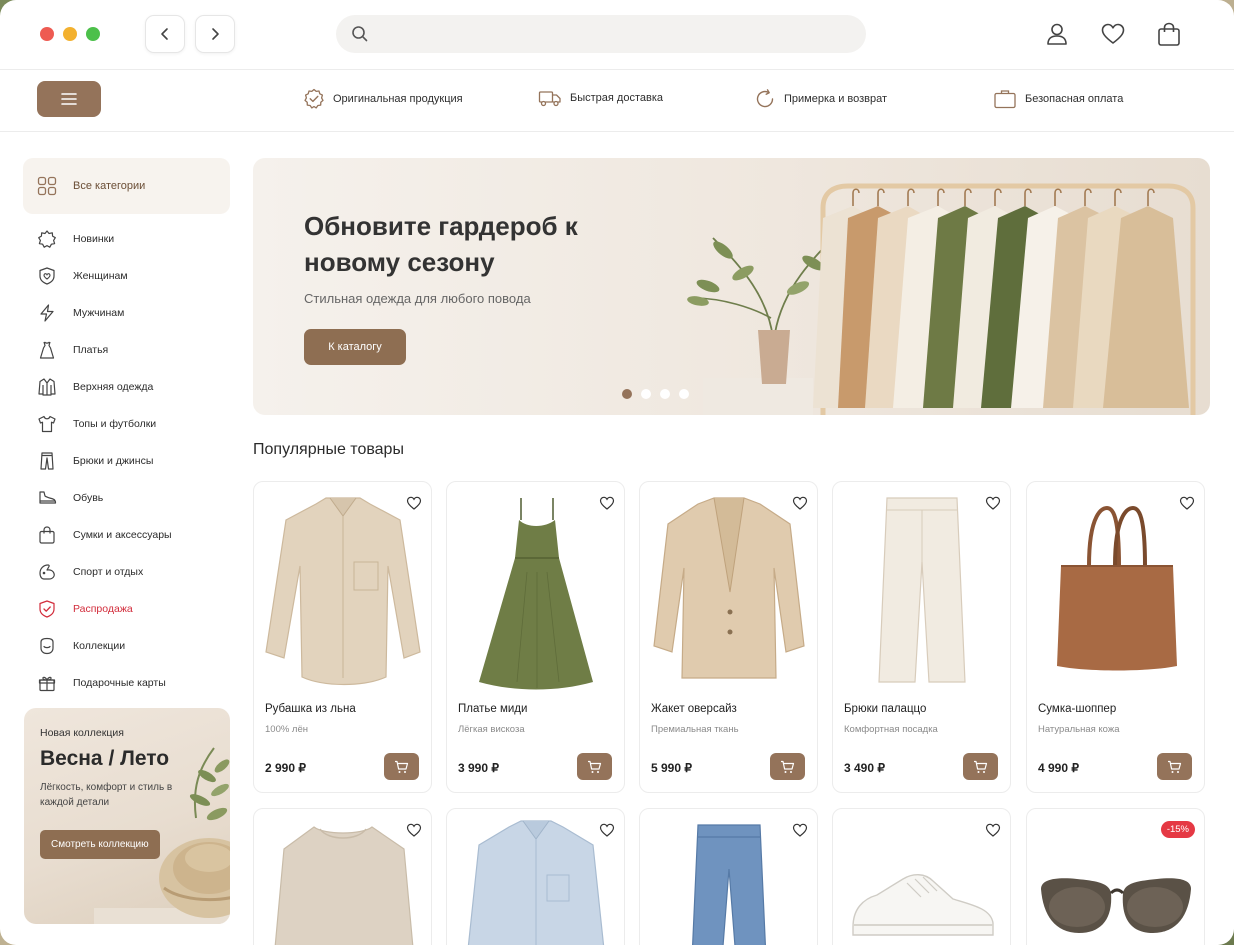  What do you see at coordinates (126, 186) in the screenshot?
I see `sidebar-item-all-categories: Все категории` at bounding box center [126, 186].